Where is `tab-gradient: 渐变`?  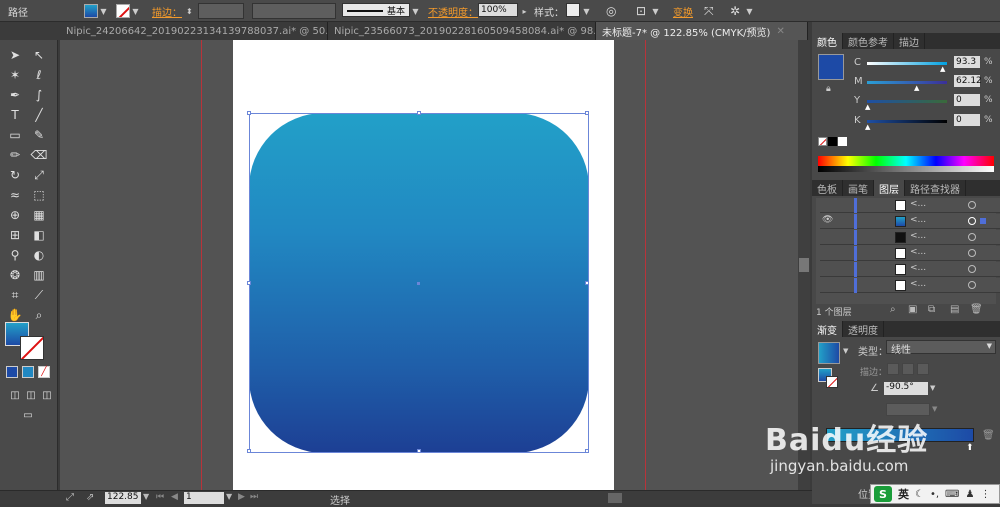
tab-gradient: 渐变 is located at coordinates (827, 329).